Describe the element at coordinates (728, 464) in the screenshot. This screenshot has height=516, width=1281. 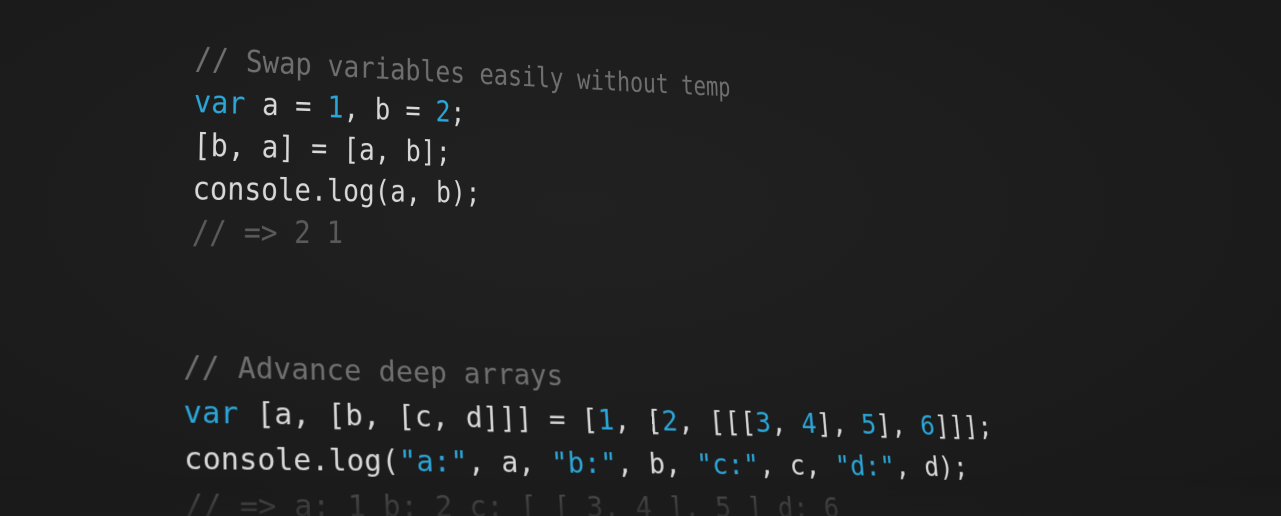
I see `code-string: "c:"` at that location.